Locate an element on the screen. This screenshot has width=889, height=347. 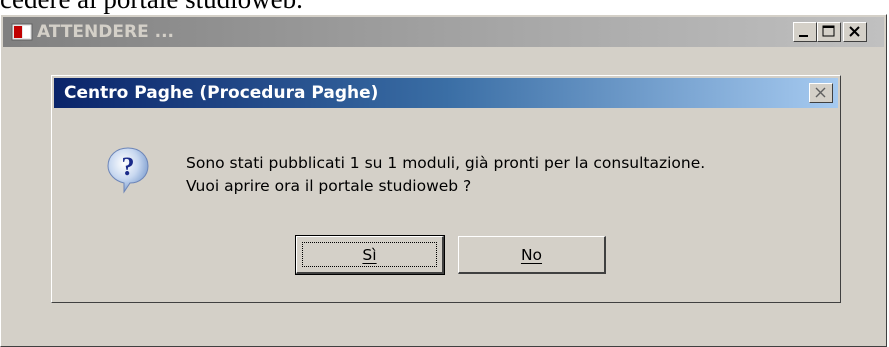
yes-button-label: Sì is located at coordinates (369, 254).